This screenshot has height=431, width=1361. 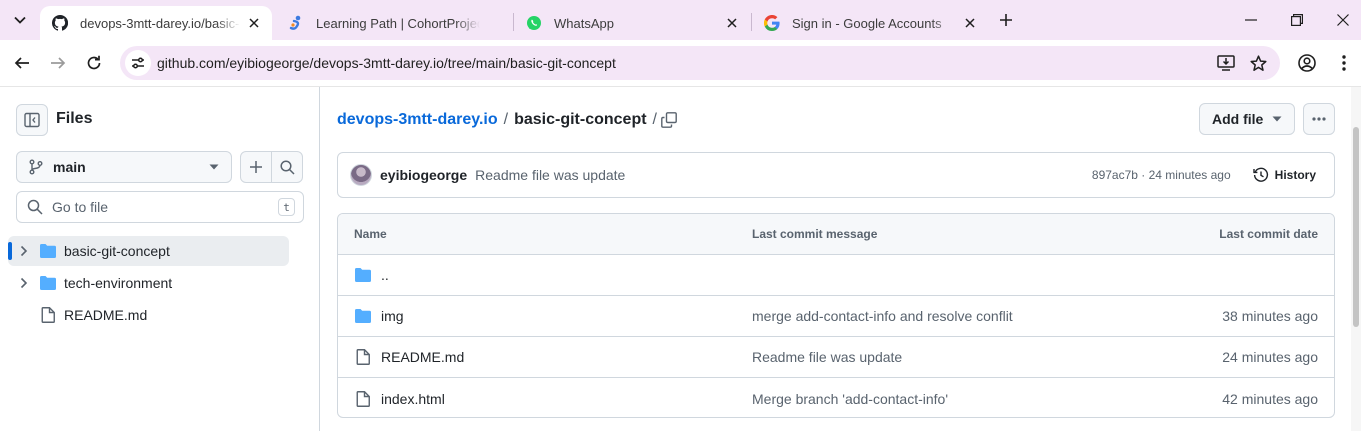 What do you see at coordinates (1161, 175) in the screenshot?
I see `commit-meta: 897ac7b · 24 minutes ago` at bounding box center [1161, 175].